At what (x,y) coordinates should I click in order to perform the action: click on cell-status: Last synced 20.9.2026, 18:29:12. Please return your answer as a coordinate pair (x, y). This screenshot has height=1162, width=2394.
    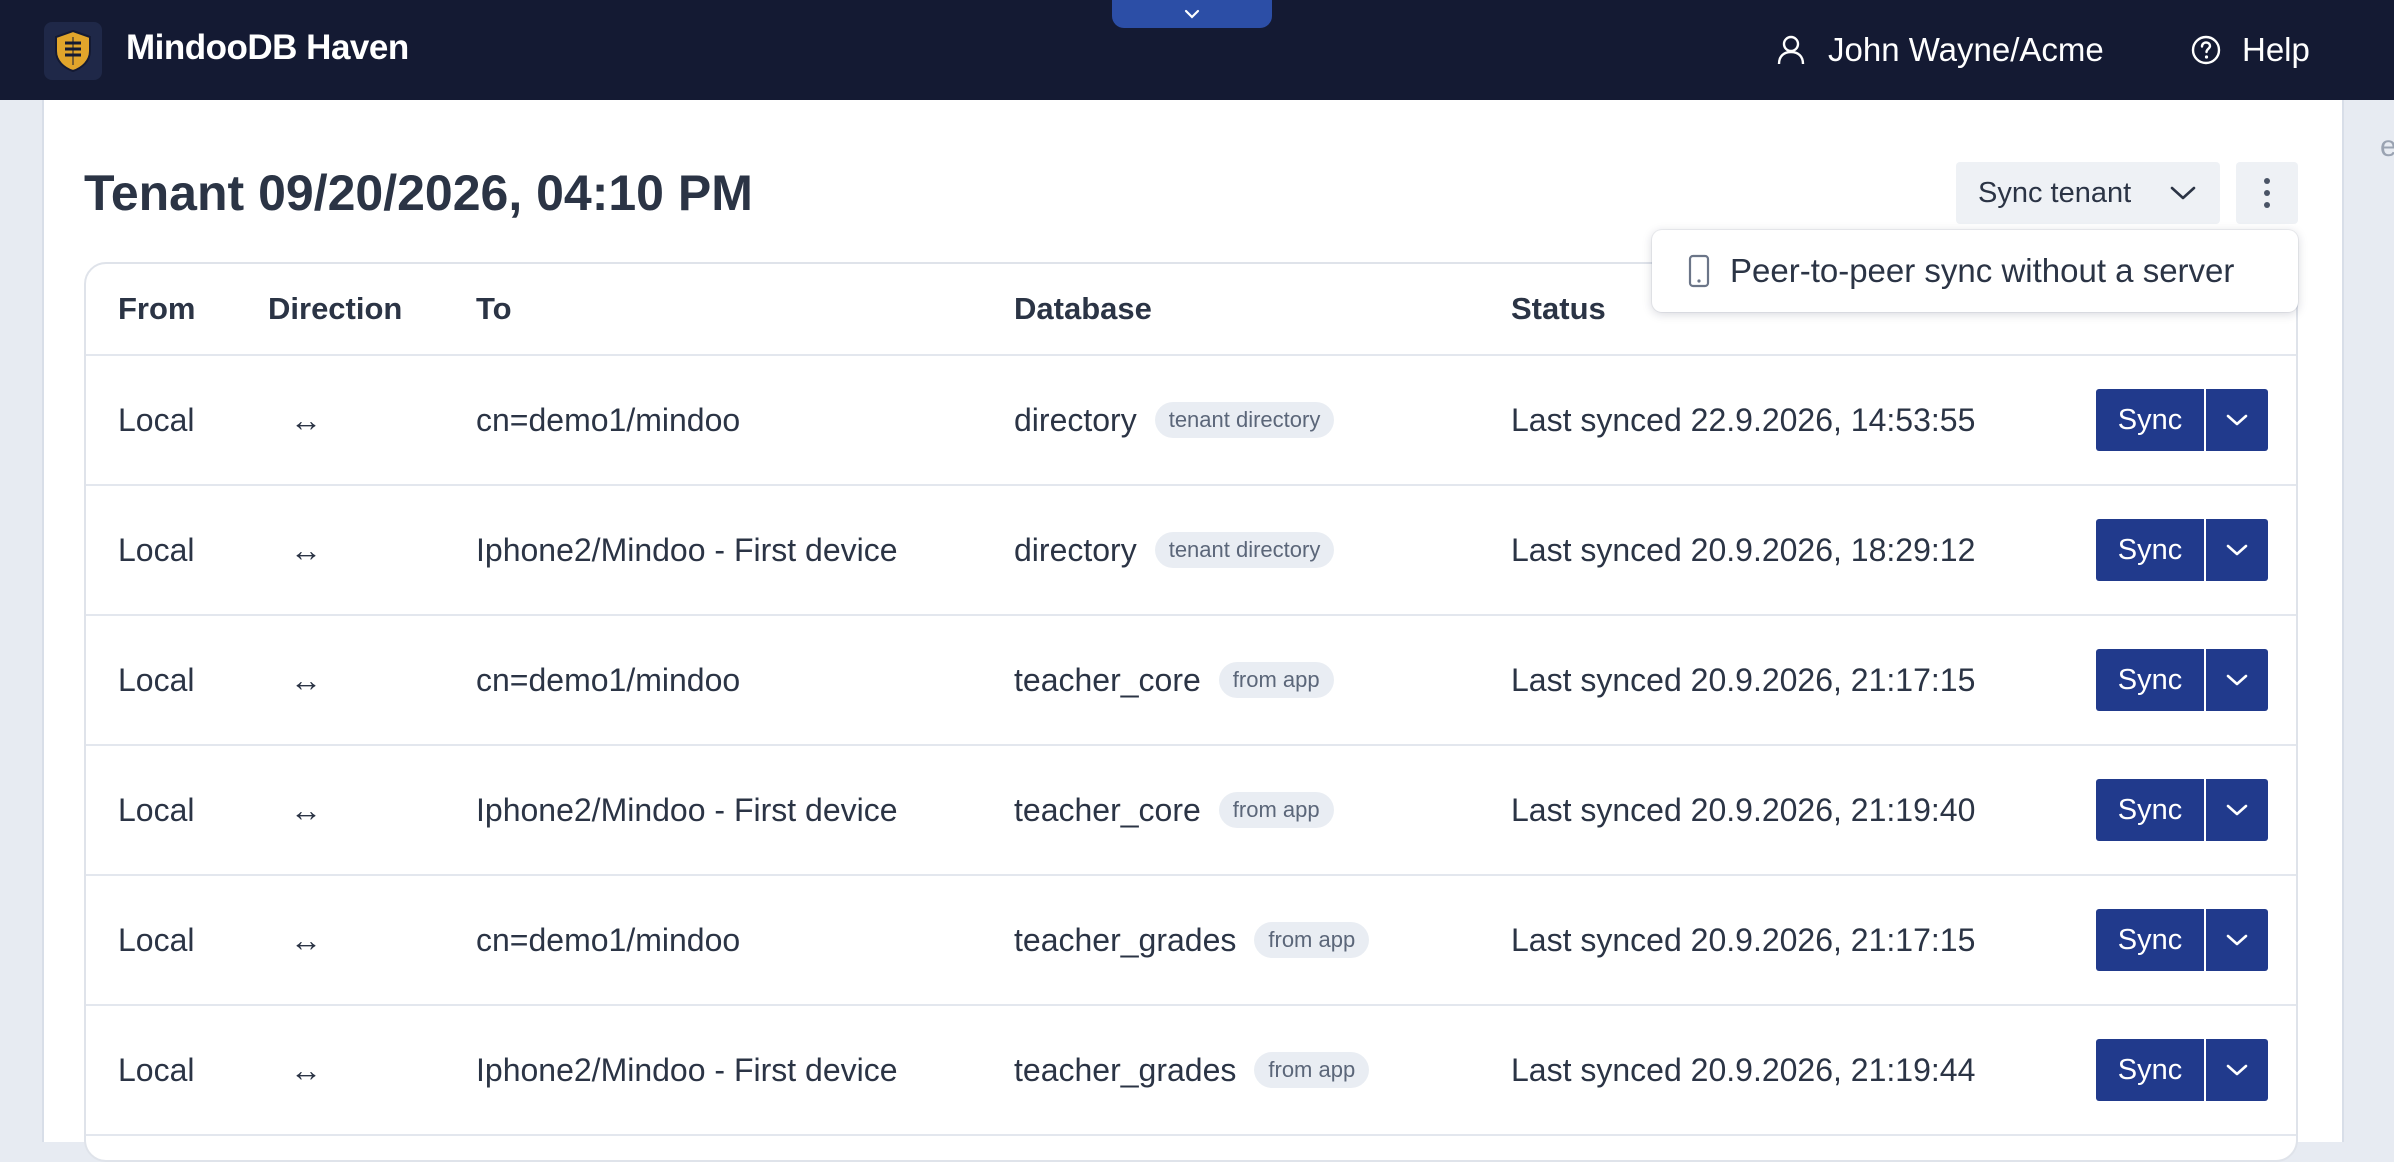
    Looking at the image, I should click on (1743, 549).